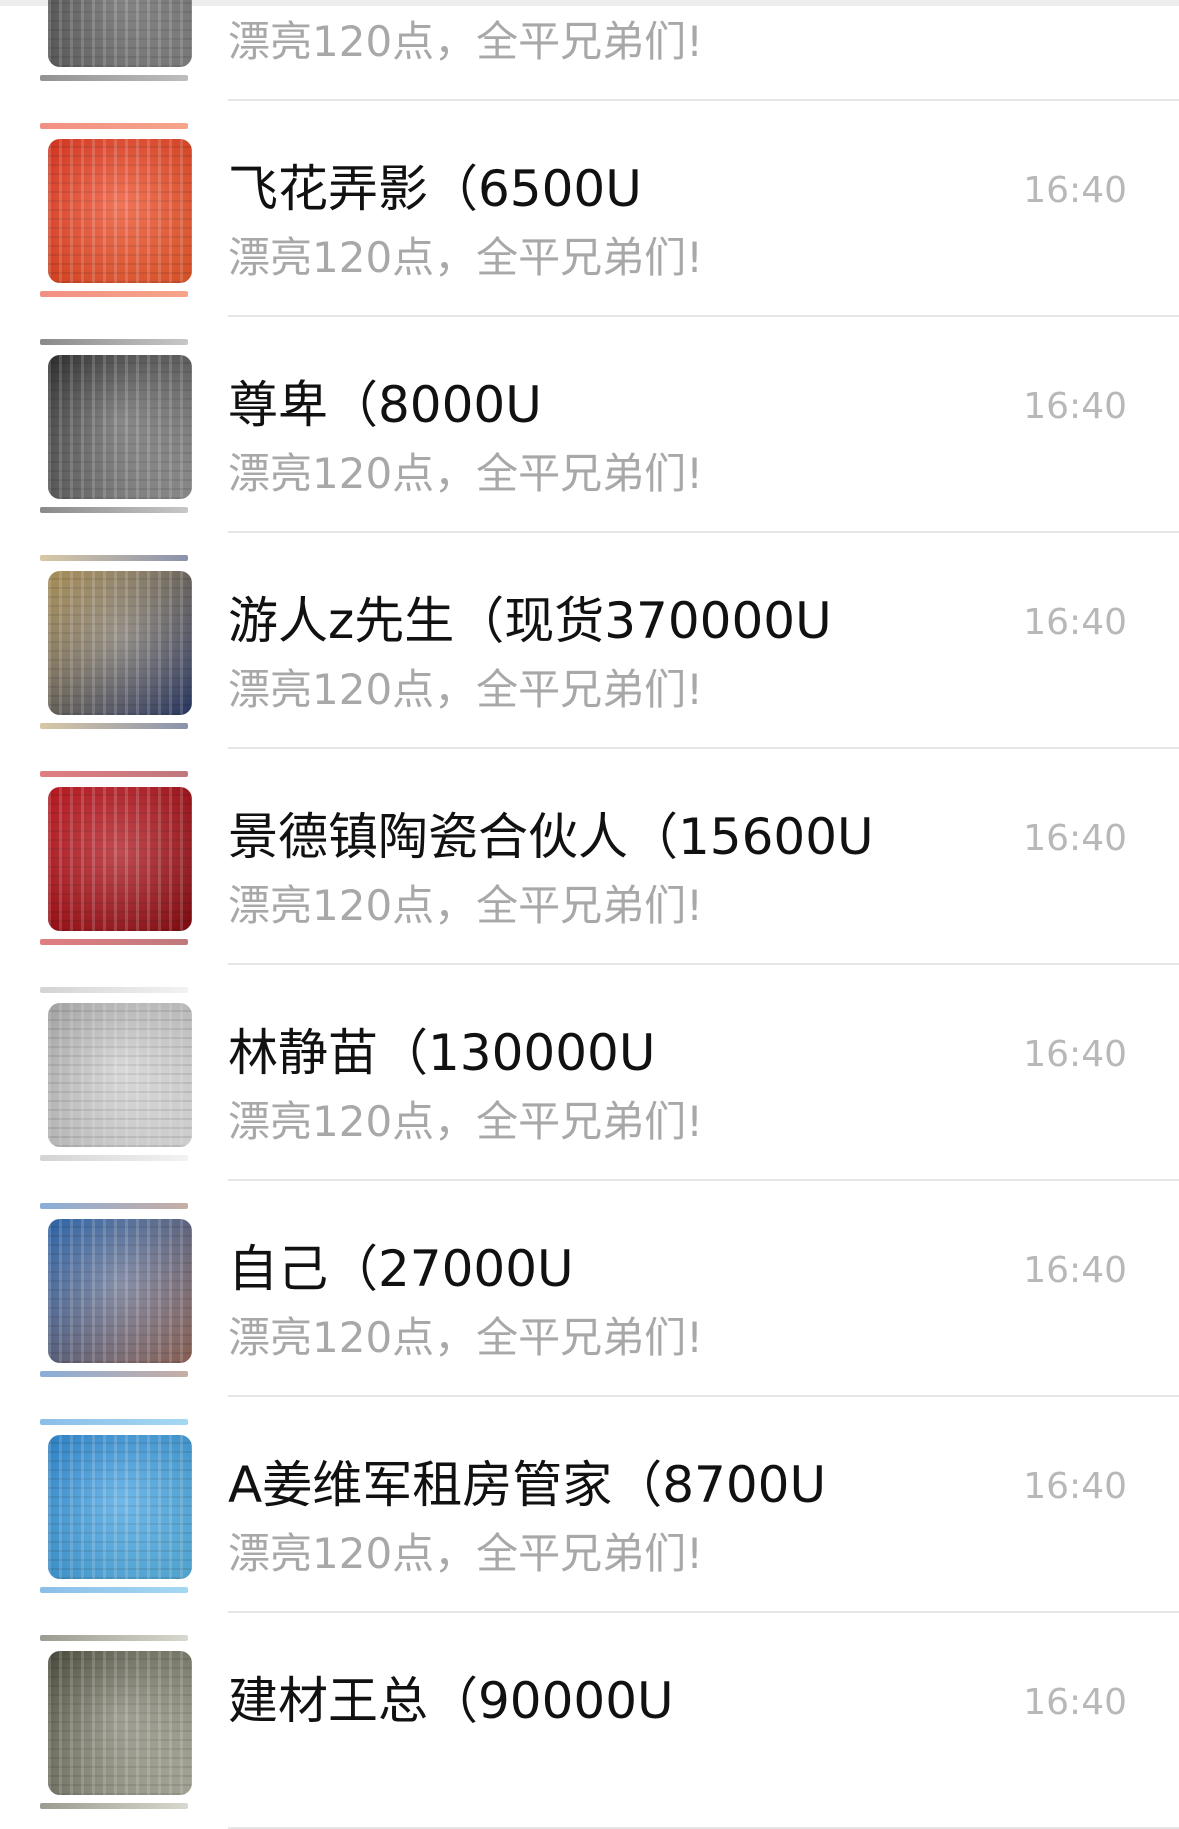 This screenshot has height=1829, width=1179. I want to click on chat-row: 飞花弄影（6500U 16:40 漂亮120点，全平兄弟们!, so click(589, 209).